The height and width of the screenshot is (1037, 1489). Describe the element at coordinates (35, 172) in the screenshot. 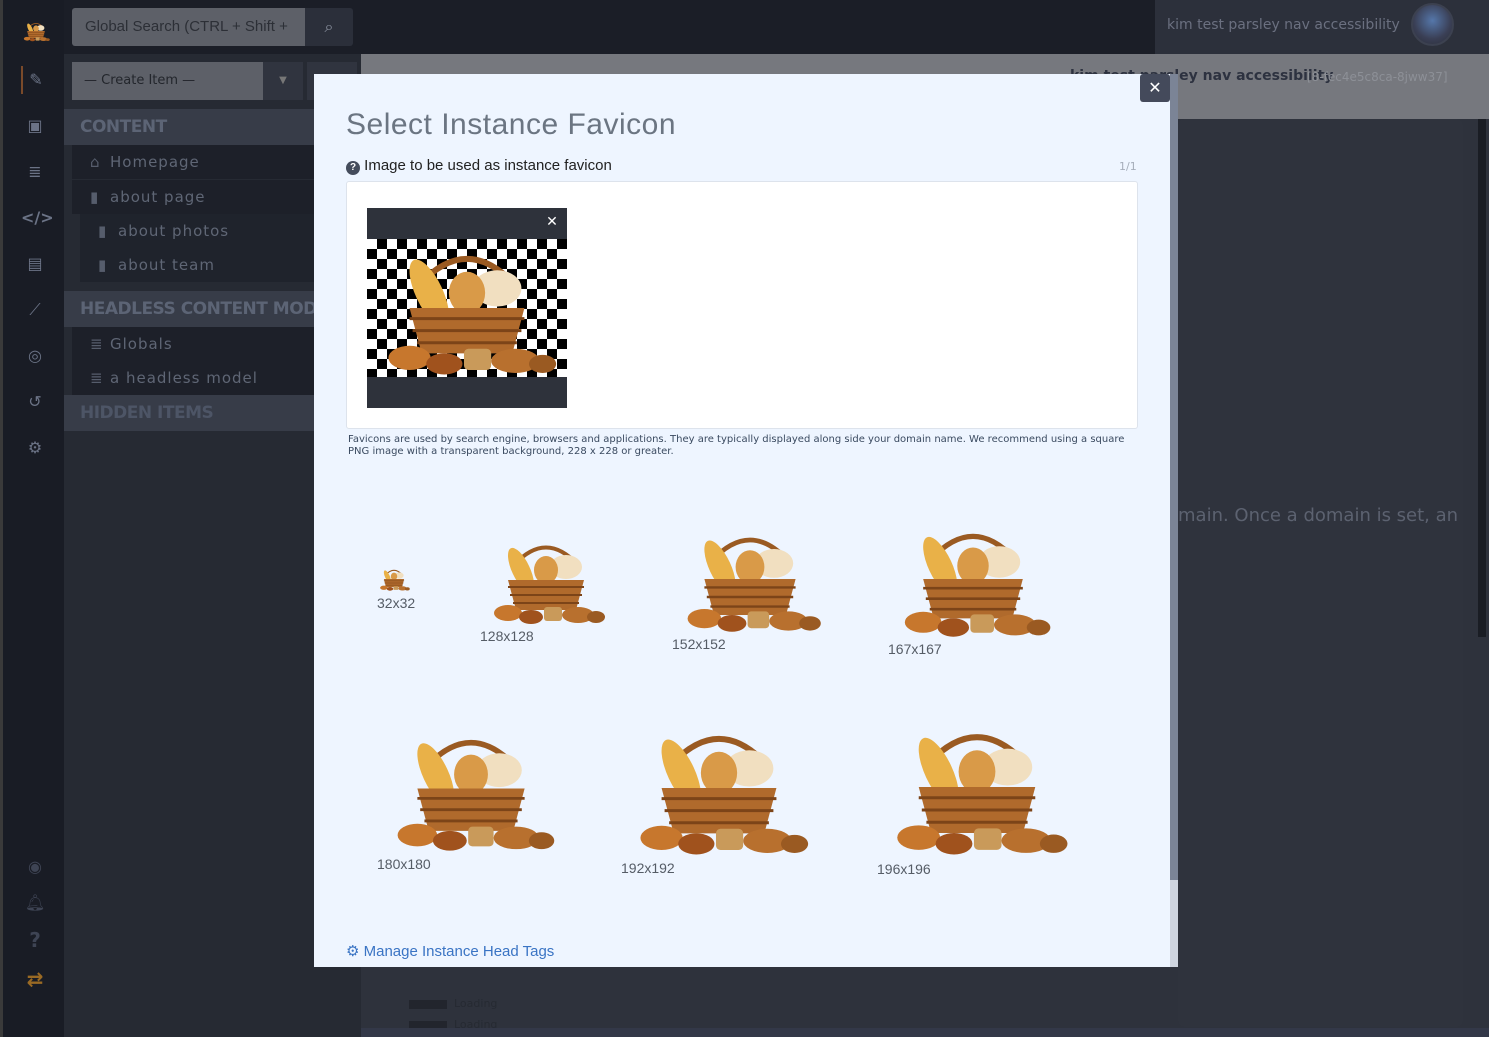

I see `schema-database-icon: ≣` at that location.